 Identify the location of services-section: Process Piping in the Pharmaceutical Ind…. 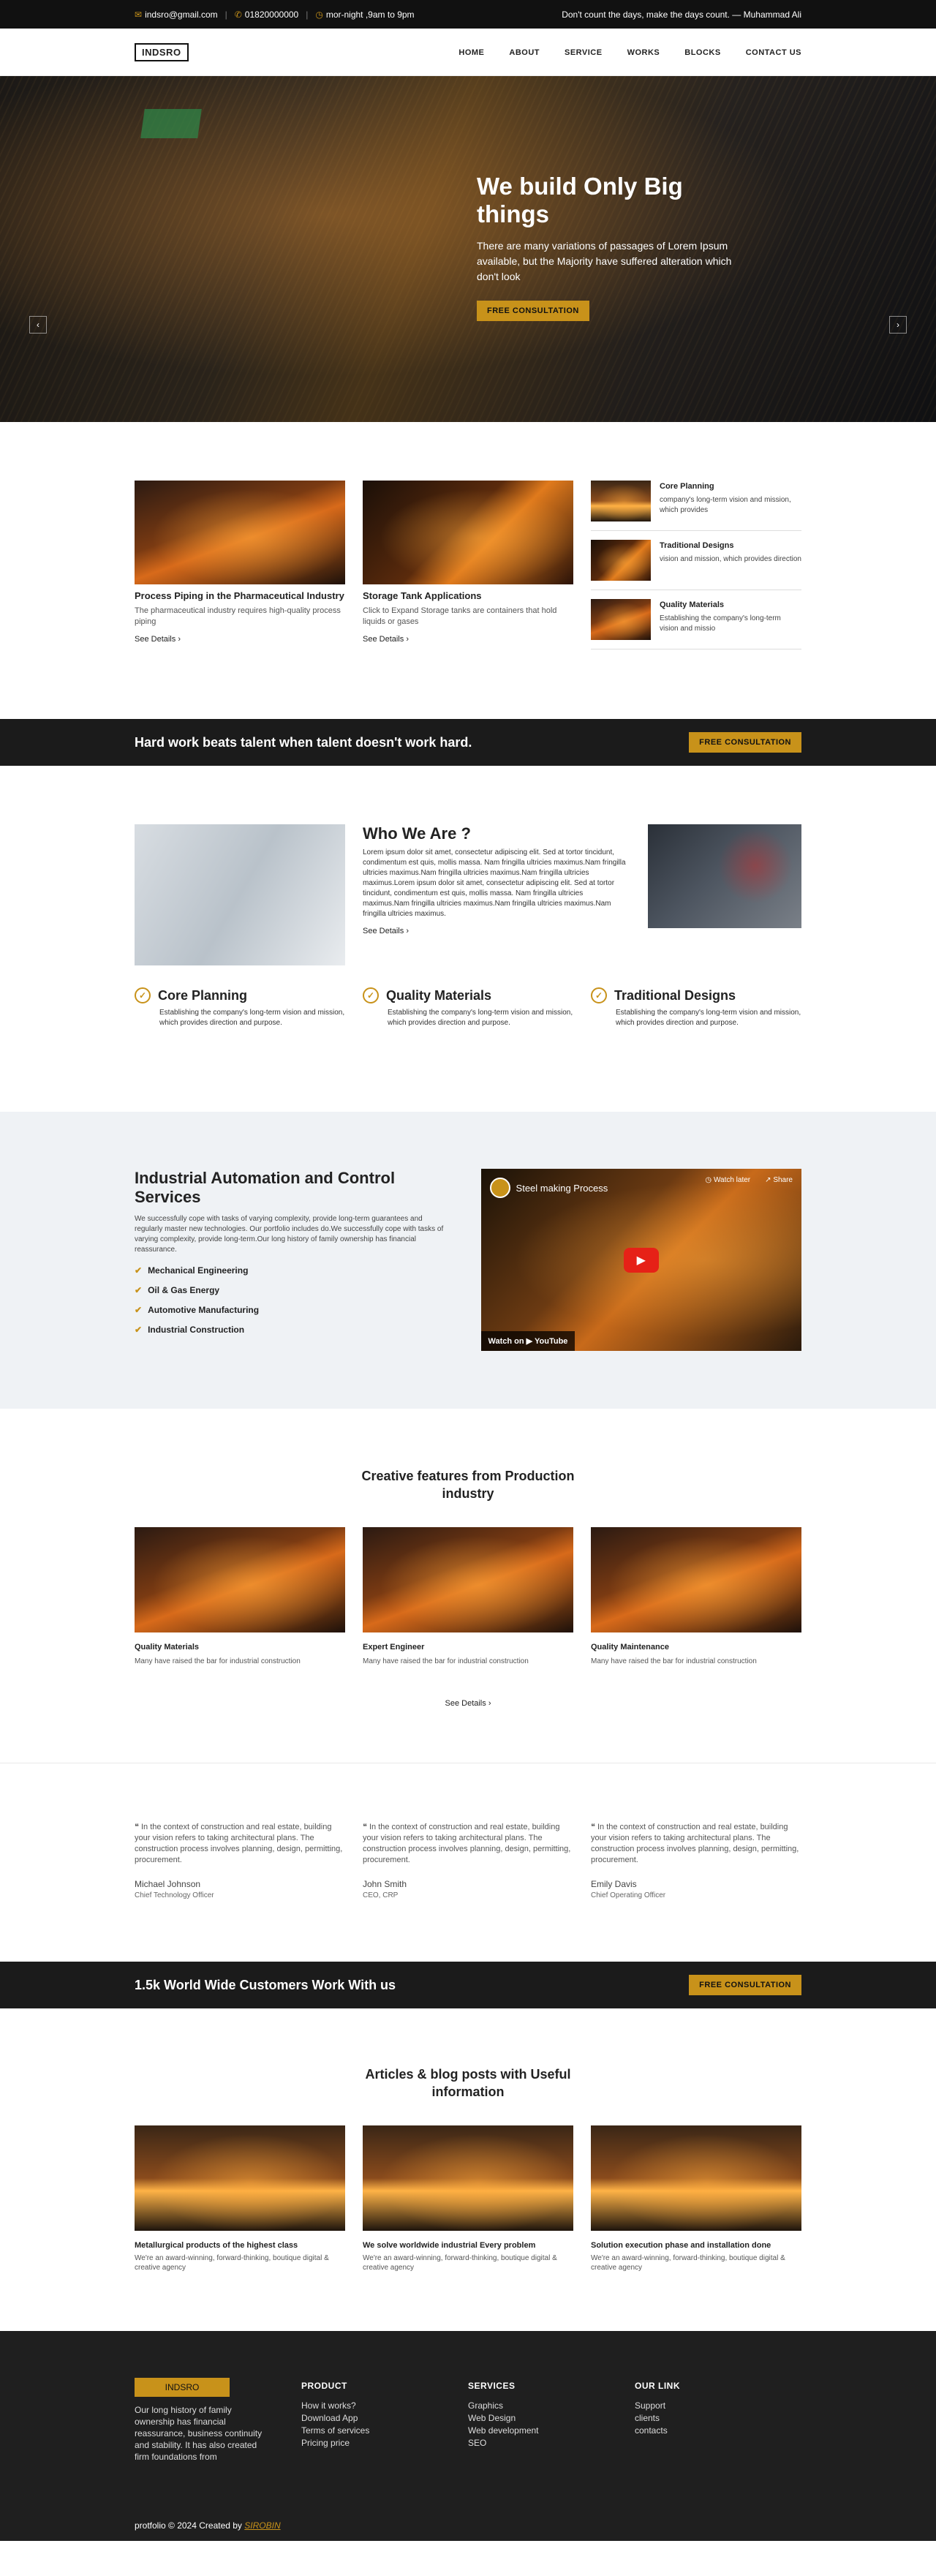
(468, 540).